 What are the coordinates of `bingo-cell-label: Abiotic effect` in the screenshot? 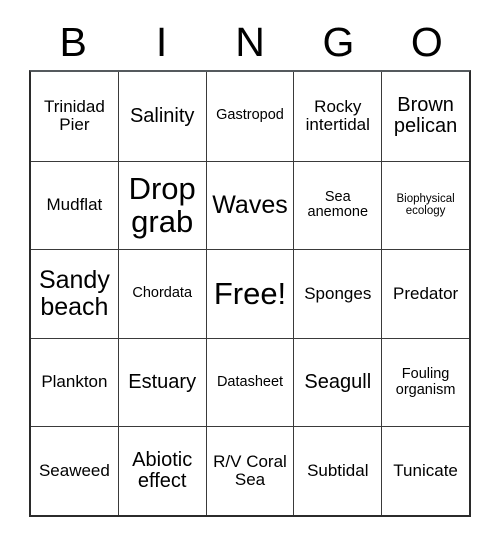 It's located at (162, 470).